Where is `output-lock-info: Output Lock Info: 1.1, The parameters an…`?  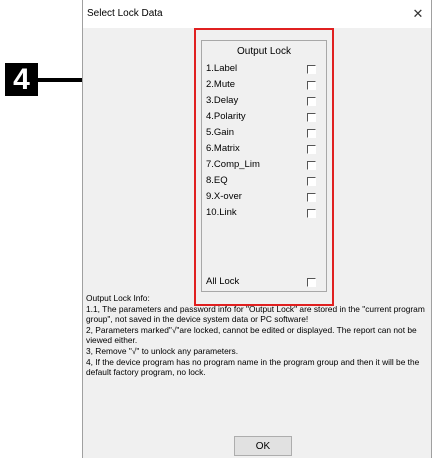 output-lock-info: Output Lock Info: 1.1, The parameters an… is located at coordinates (258, 335).